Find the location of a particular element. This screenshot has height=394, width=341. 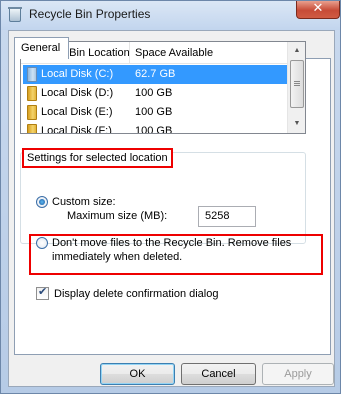

window-title: Recycle Bin Properties is located at coordinates (90, 14).